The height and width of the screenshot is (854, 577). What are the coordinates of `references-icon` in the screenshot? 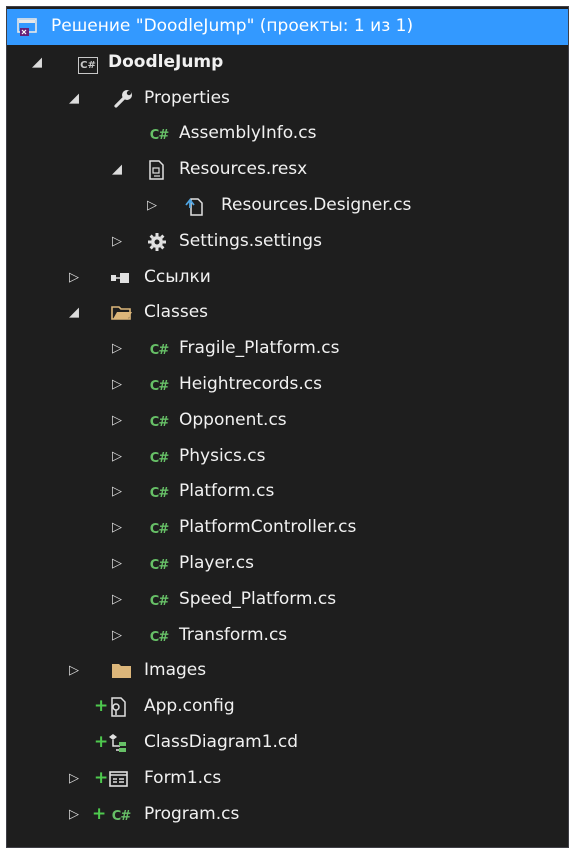 It's located at (120, 278).